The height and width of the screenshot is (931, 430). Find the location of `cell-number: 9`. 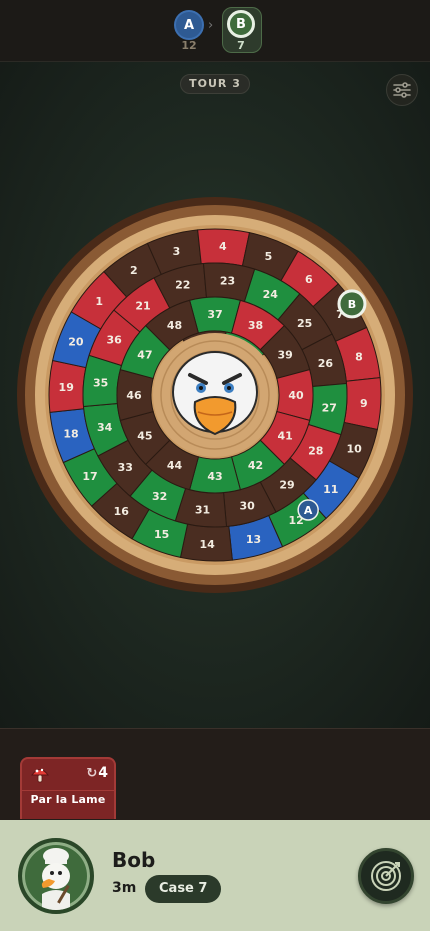

cell-number: 9 is located at coordinates (364, 403).